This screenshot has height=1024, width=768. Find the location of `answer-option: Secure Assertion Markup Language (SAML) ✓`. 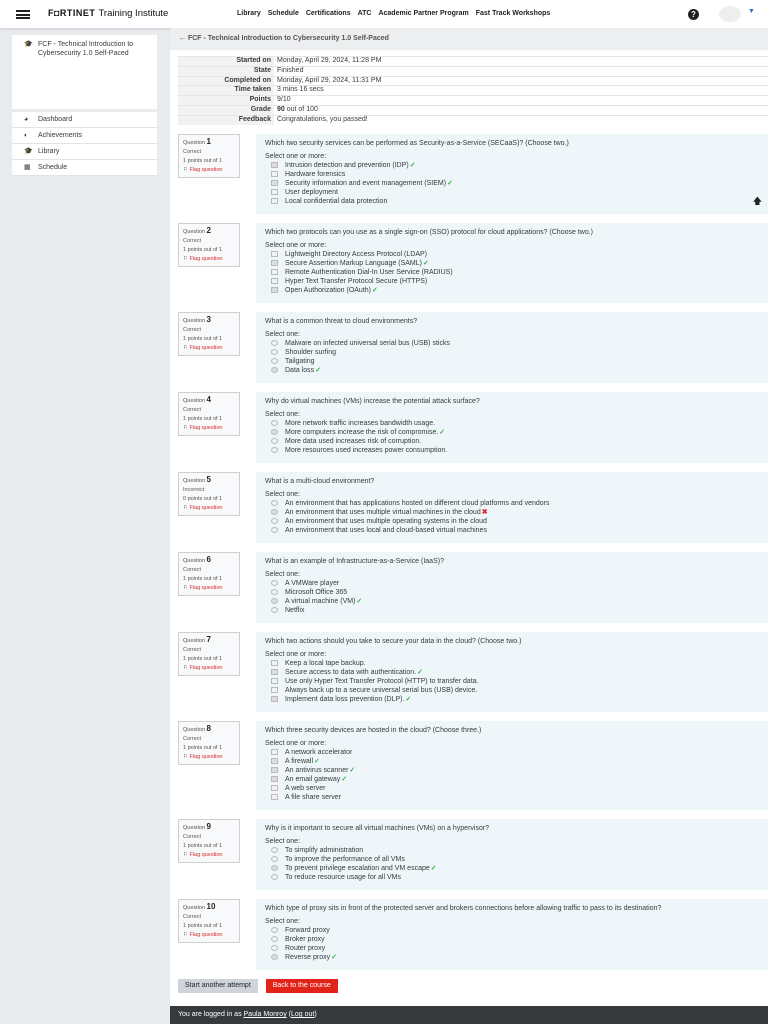

answer-option: Secure Assertion Markup Language (SAML) ✓ is located at coordinates (511, 263).